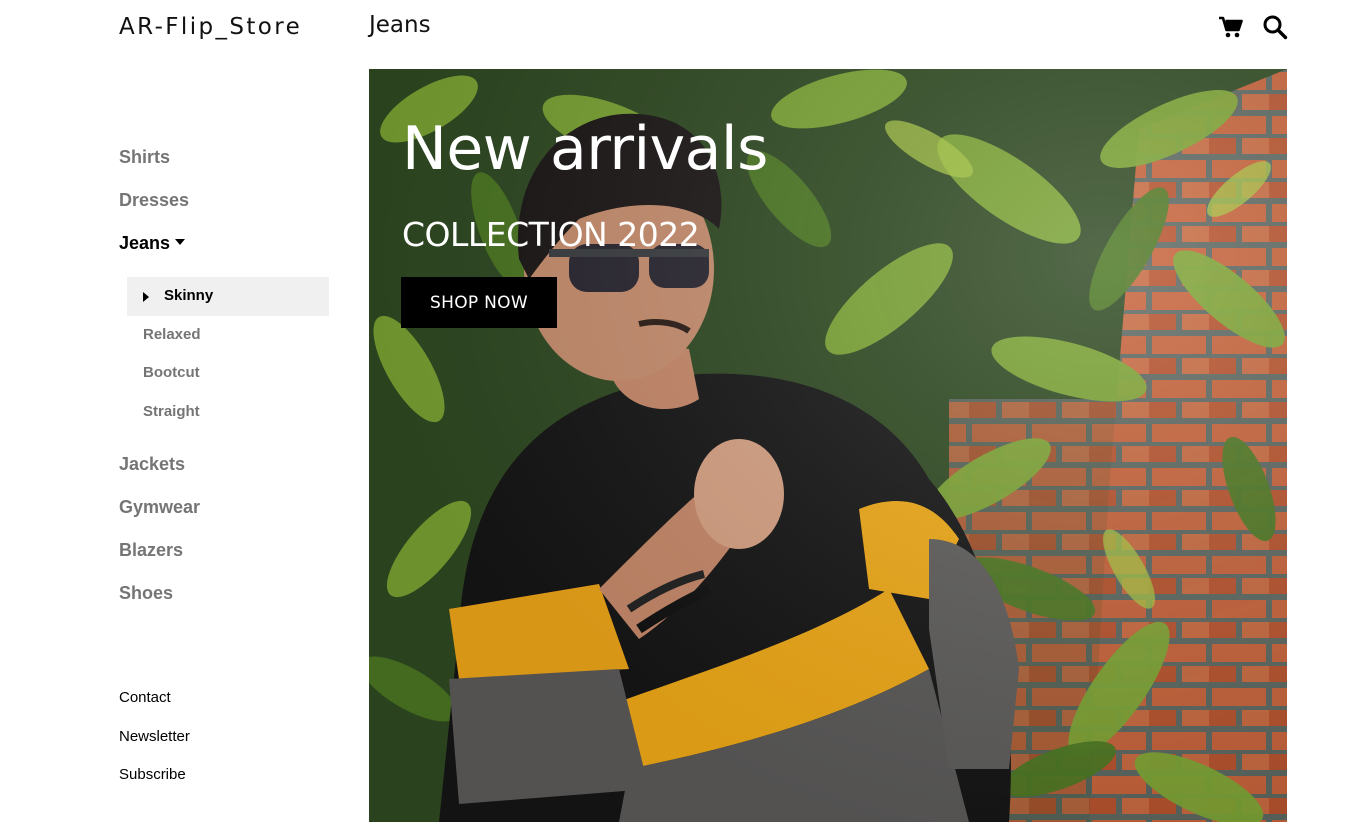  What do you see at coordinates (146, 297) in the screenshot?
I see `caret-right-icon` at bounding box center [146, 297].